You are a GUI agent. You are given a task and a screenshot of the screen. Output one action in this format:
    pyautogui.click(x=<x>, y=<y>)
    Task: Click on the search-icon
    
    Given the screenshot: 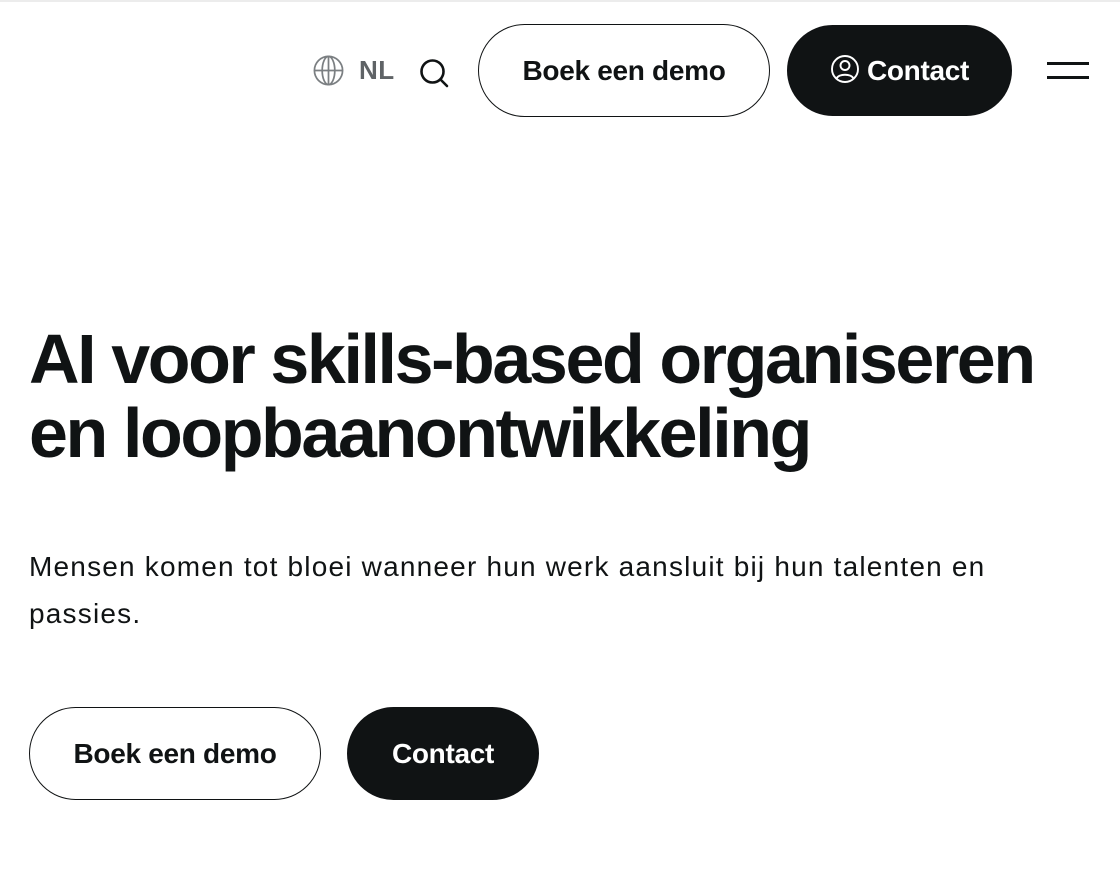 What is the action you would take?
    pyautogui.click(x=434, y=73)
    